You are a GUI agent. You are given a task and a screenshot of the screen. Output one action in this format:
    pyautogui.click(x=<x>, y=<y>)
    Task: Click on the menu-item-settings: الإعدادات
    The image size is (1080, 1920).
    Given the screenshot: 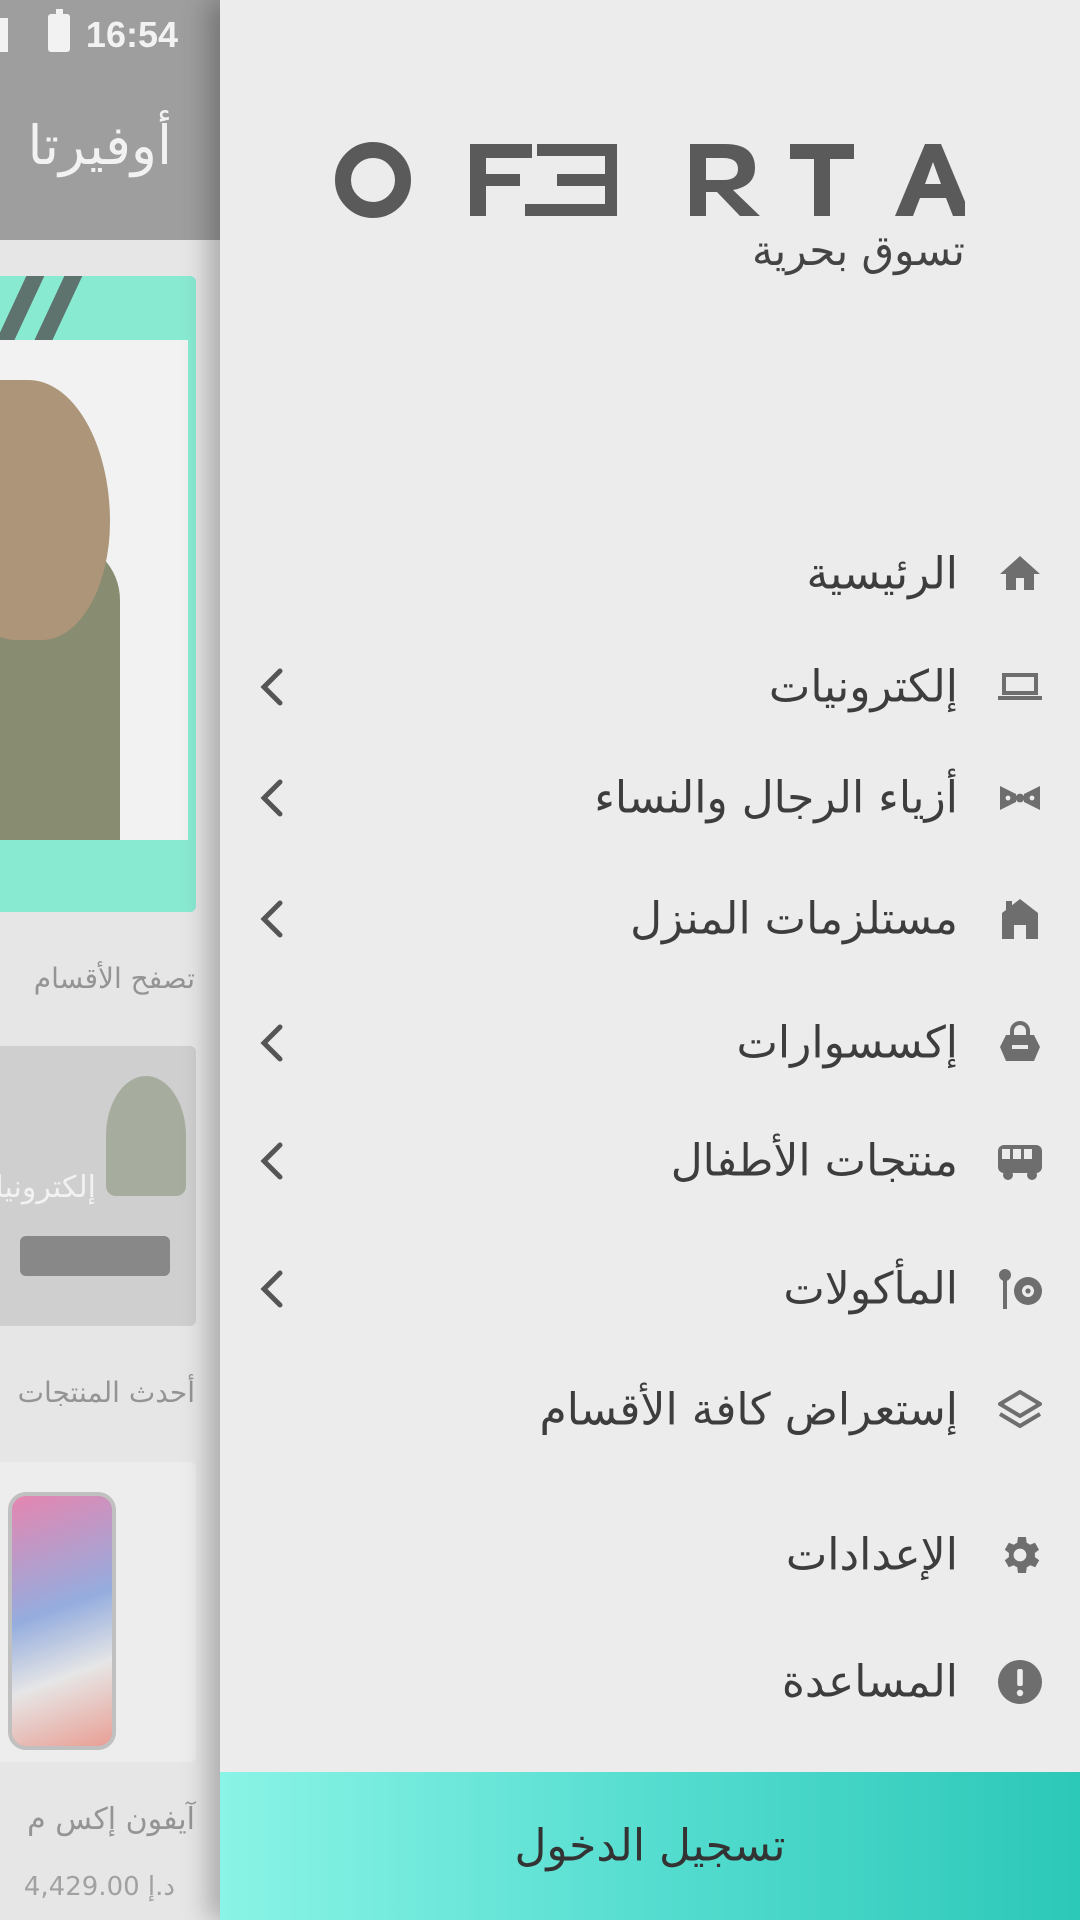 What is the action you would take?
    pyautogui.click(x=650, y=1555)
    